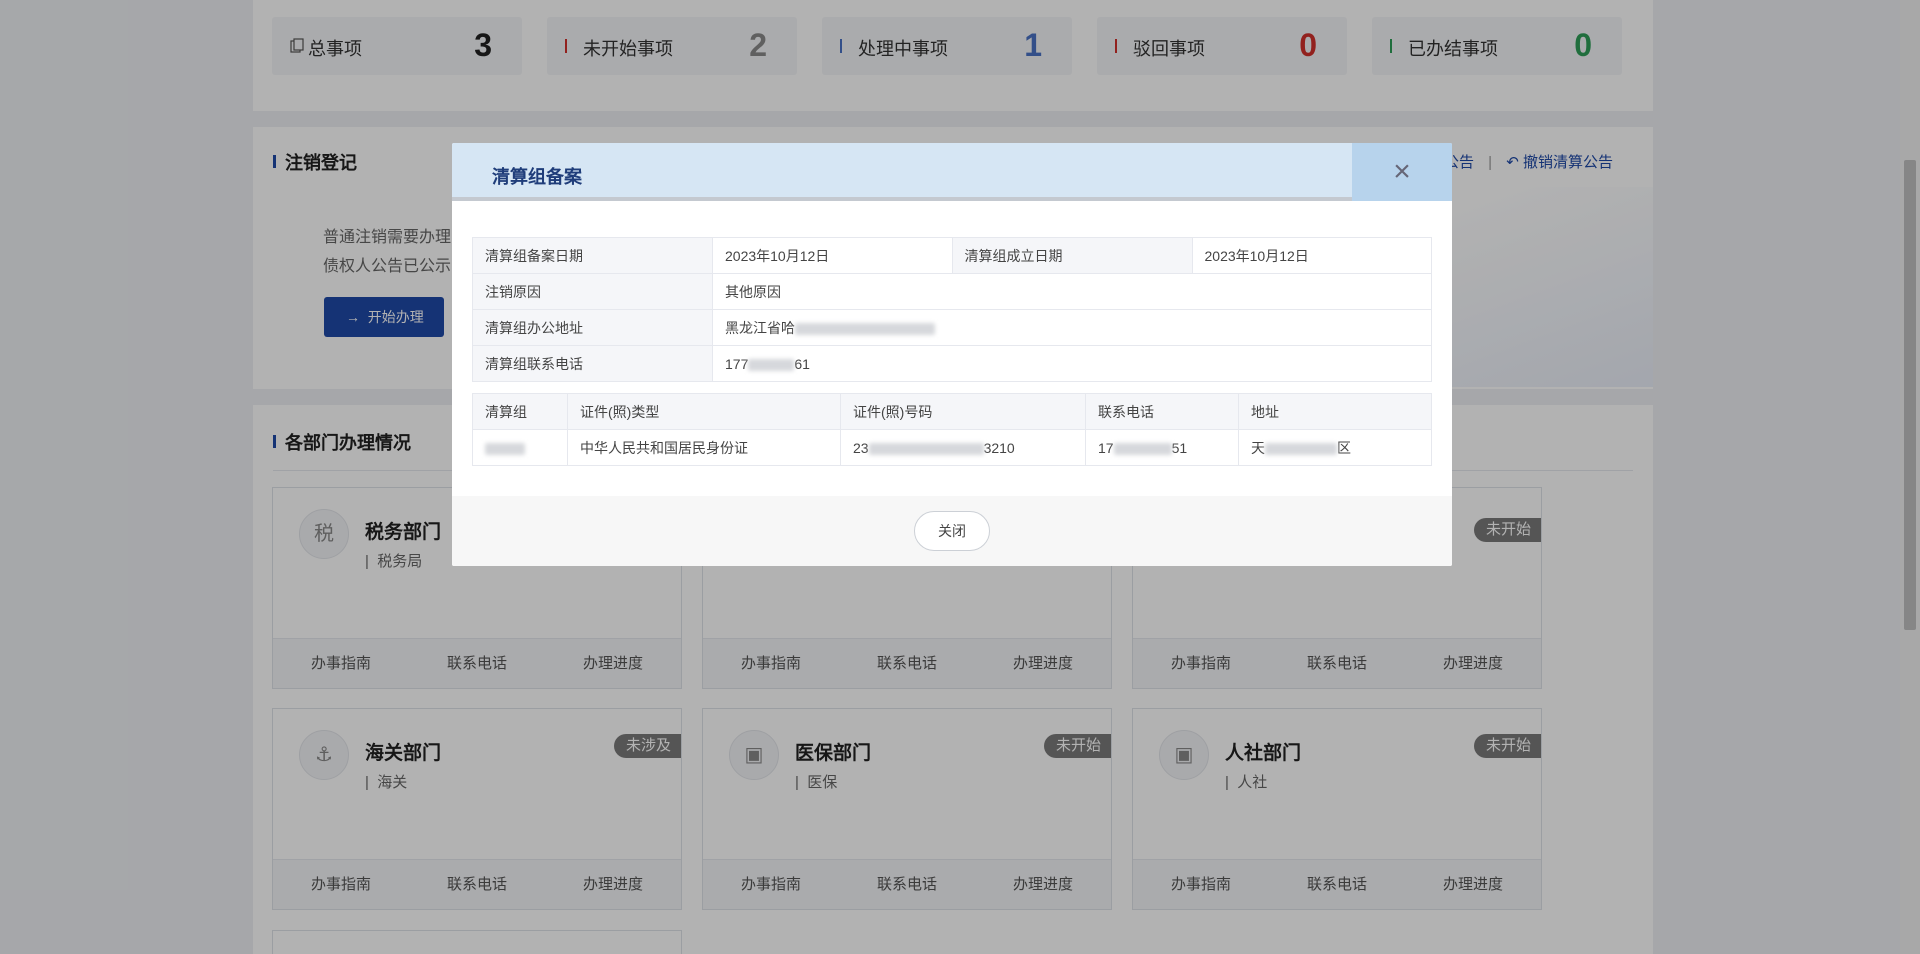 The image size is (1920, 954). I want to click on address-value: 黑龙江省哈, so click(1072, 327).